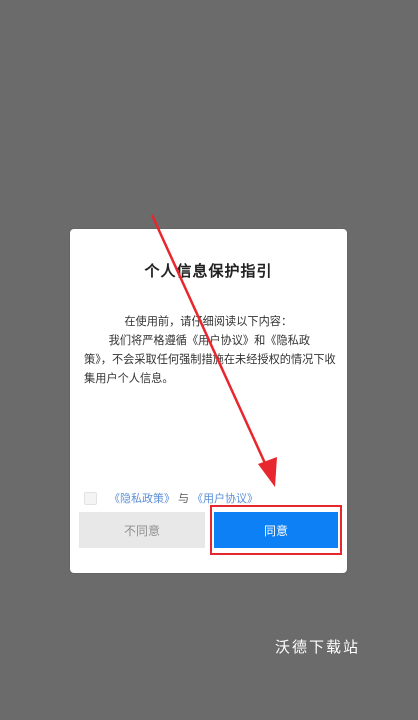 The height and width of the screenshot is (720, 418). What do you see at coordinates (276, 530) in the screenshot?
I see `agree-button: 同意` at bounding box center [276, 530].